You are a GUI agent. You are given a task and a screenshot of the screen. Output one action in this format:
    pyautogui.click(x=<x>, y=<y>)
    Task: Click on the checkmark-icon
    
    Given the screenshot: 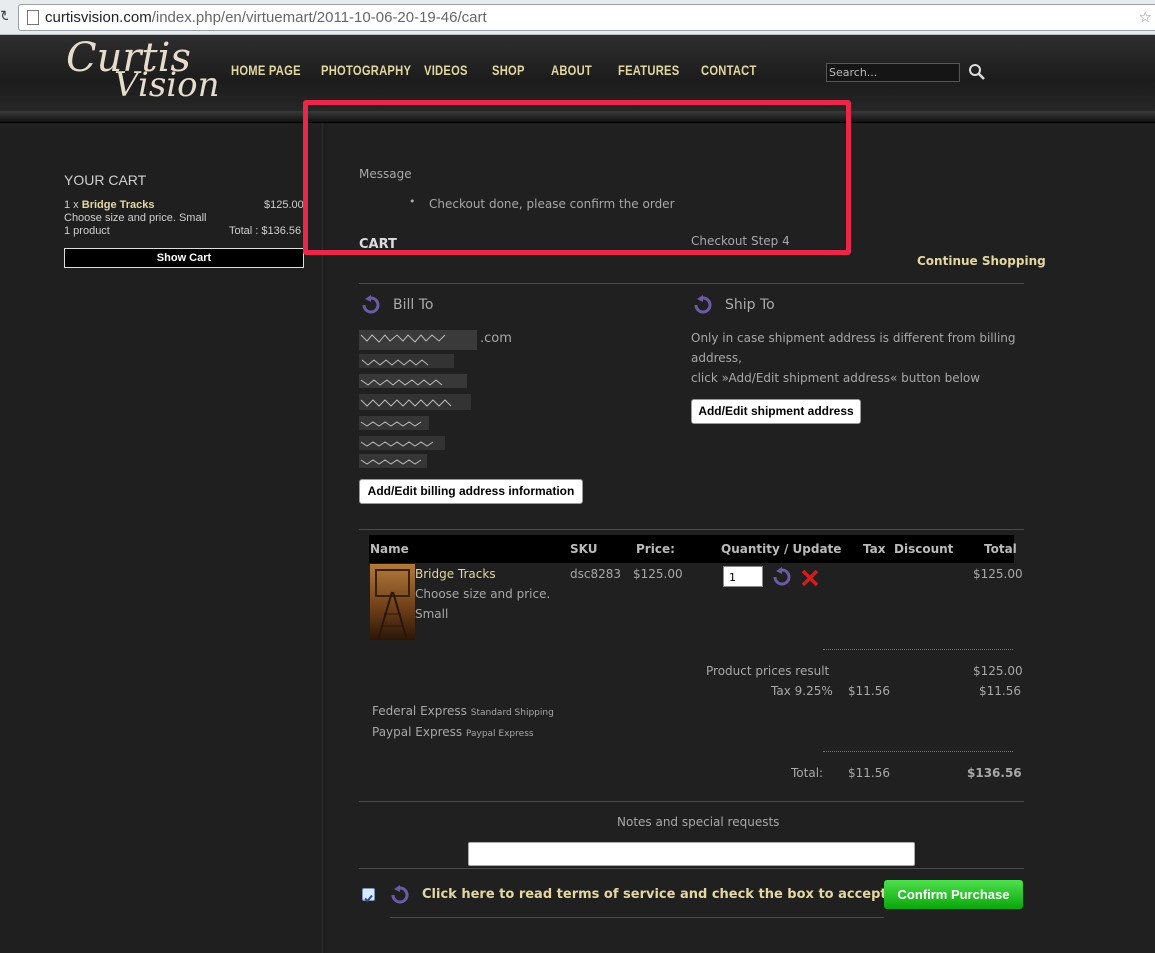 What is the action you would take?
    pyautogui.click(x=368, y=898)
    